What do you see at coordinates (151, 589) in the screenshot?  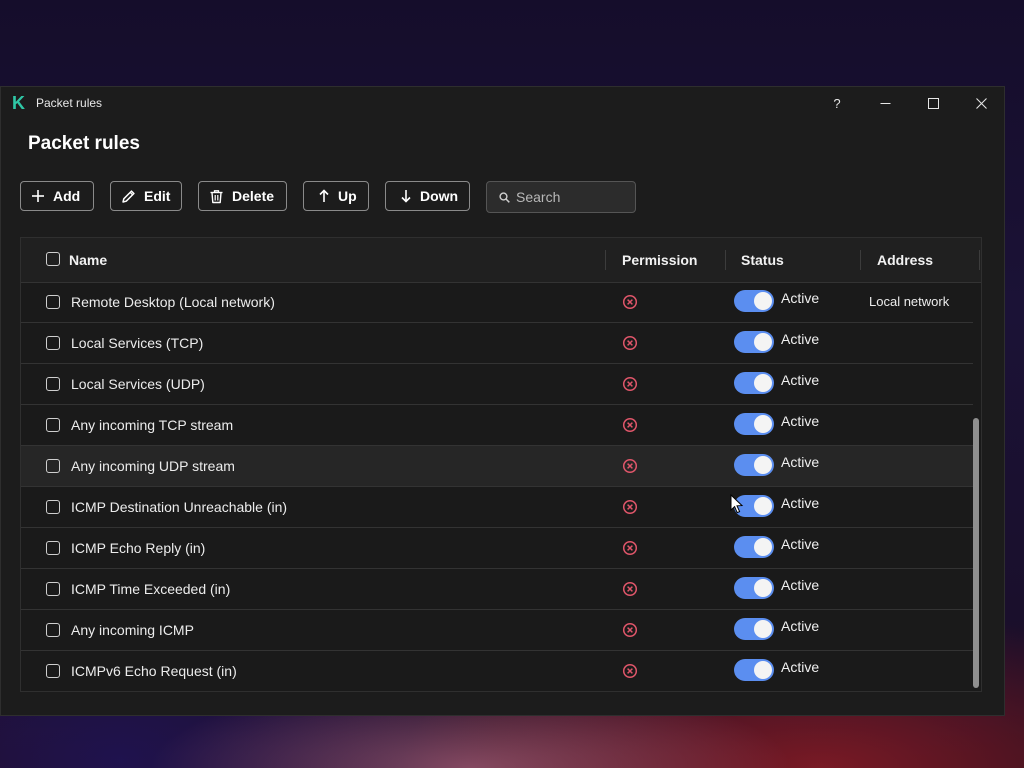 I see `rule-name: ICMP Time Exceeded (in)` at bounding box center [151, 589].